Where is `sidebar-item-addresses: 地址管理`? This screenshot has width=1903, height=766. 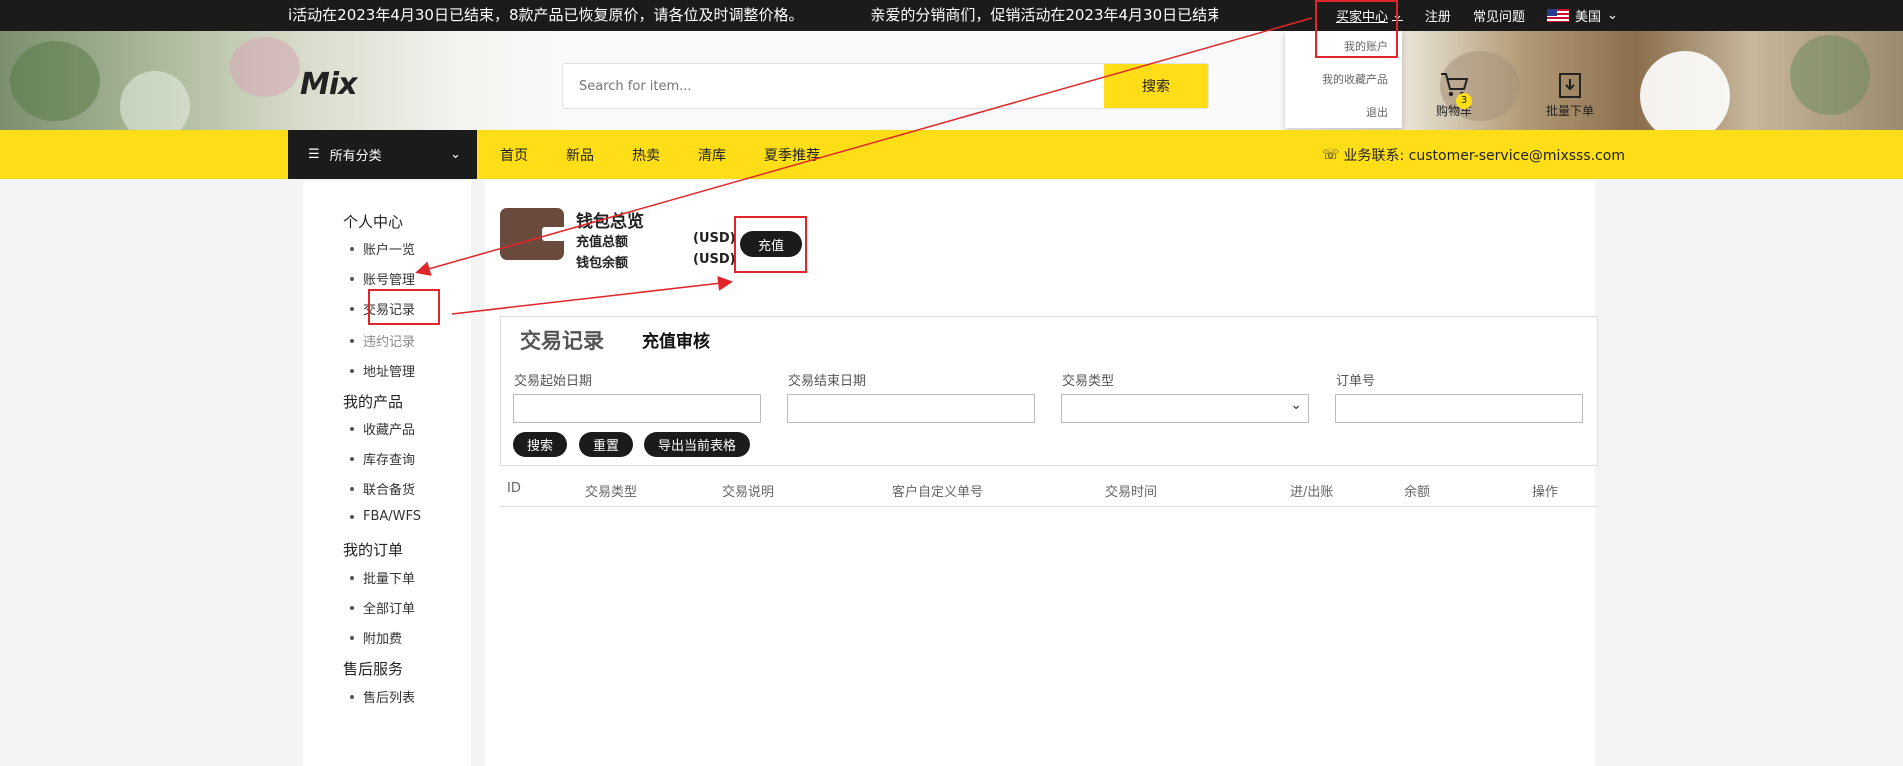 sidebar-item-addresses: 地址管理 is located at coordinates (382, 370).